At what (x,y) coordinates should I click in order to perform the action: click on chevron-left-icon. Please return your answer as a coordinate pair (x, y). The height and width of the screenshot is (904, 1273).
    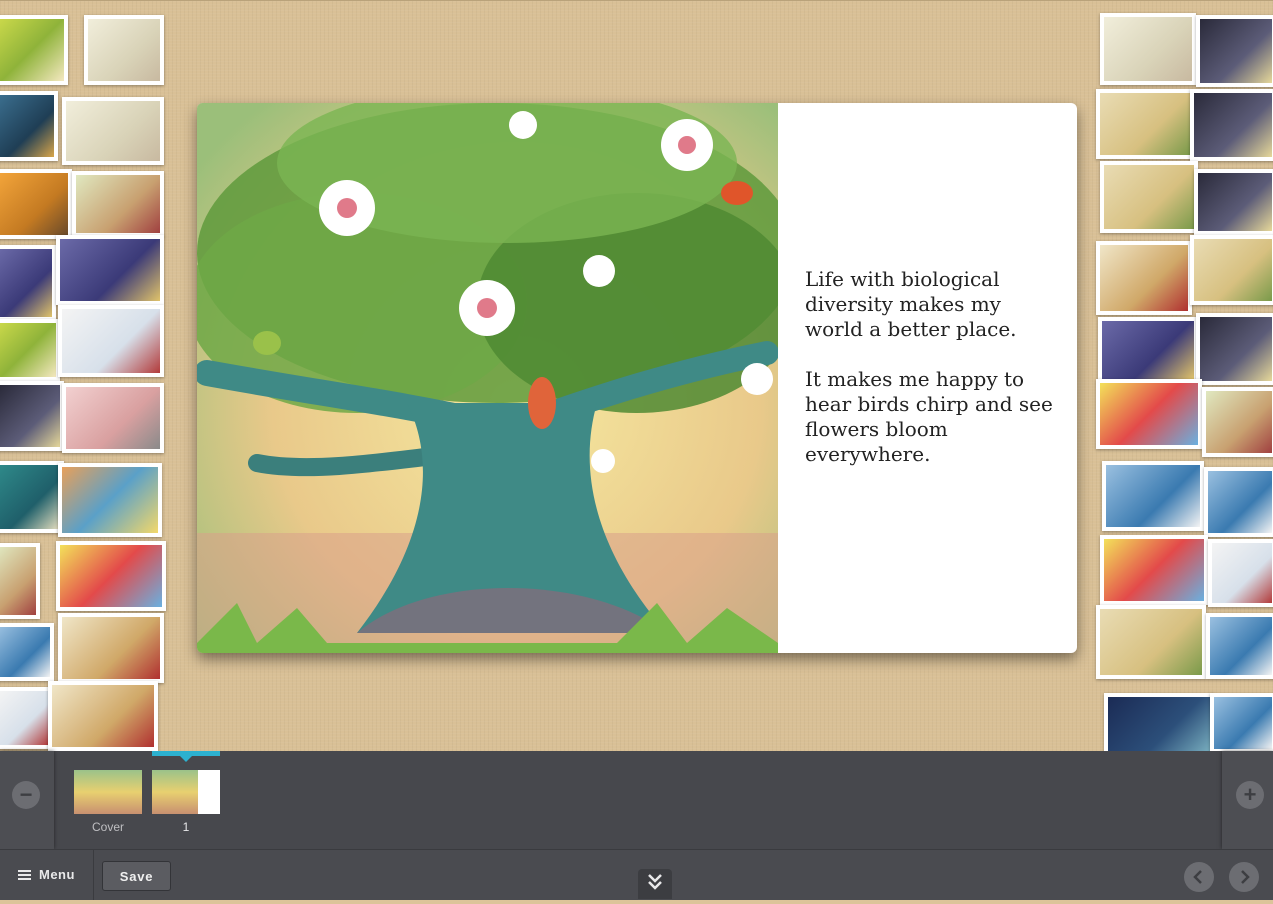
    Looking at the image, I should click on (1197, 877).